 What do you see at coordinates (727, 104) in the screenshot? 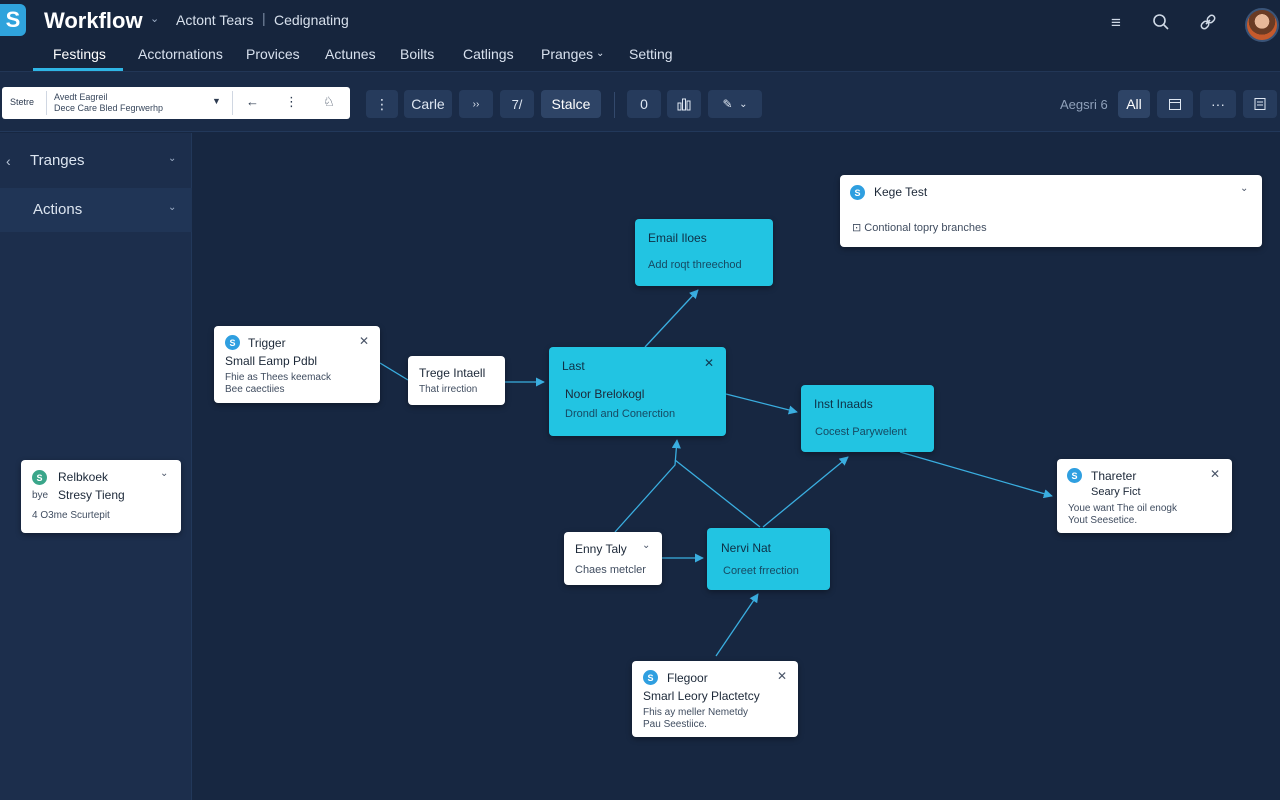
I see `tag-icon: ✎` at bounding box center [727, 104].